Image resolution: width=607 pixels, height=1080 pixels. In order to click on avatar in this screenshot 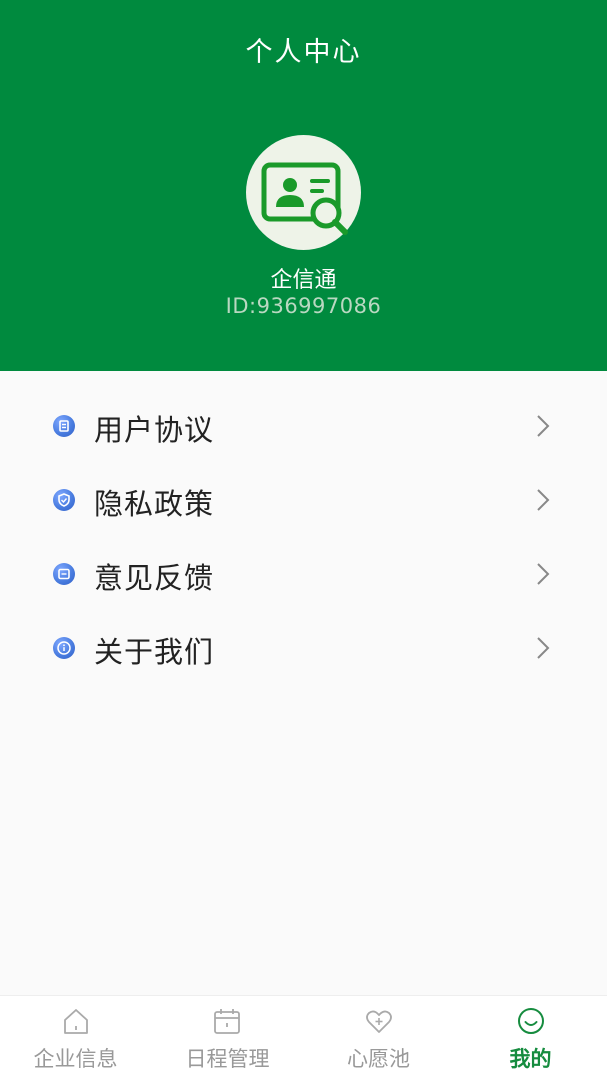, I will do `click(303, 192)`.